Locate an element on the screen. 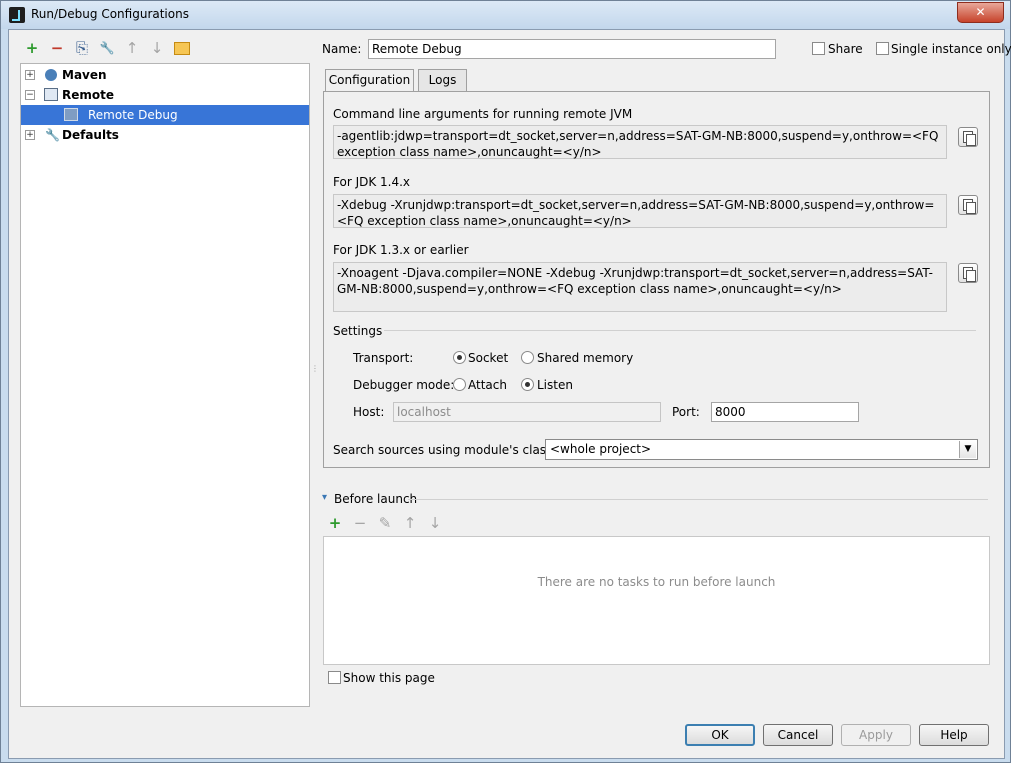 Image resolution: width=1011 pixels, height=763 pixels. tab-logs: Logs is located at coordinates (442, 80).